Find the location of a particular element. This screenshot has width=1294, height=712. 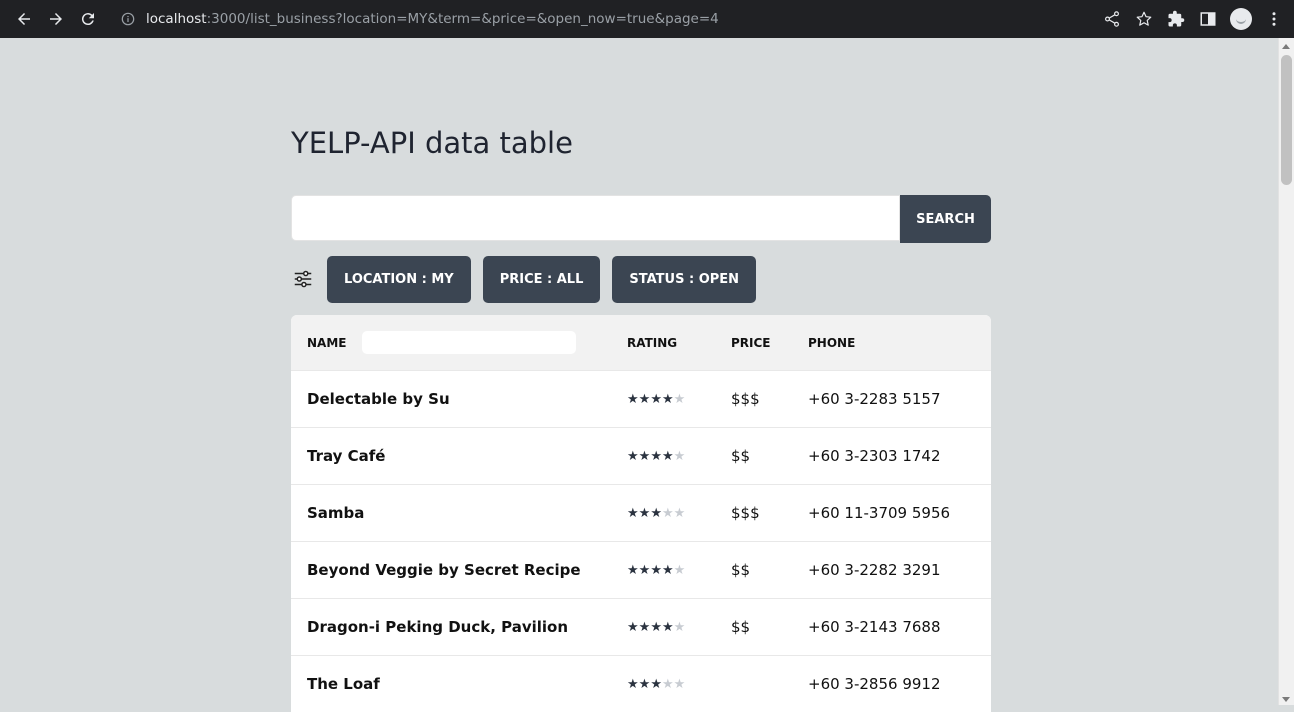

table-row: Tray Café ★★★★★ $$ +60 3-2303 1742 is located at coordinates (641, 455).